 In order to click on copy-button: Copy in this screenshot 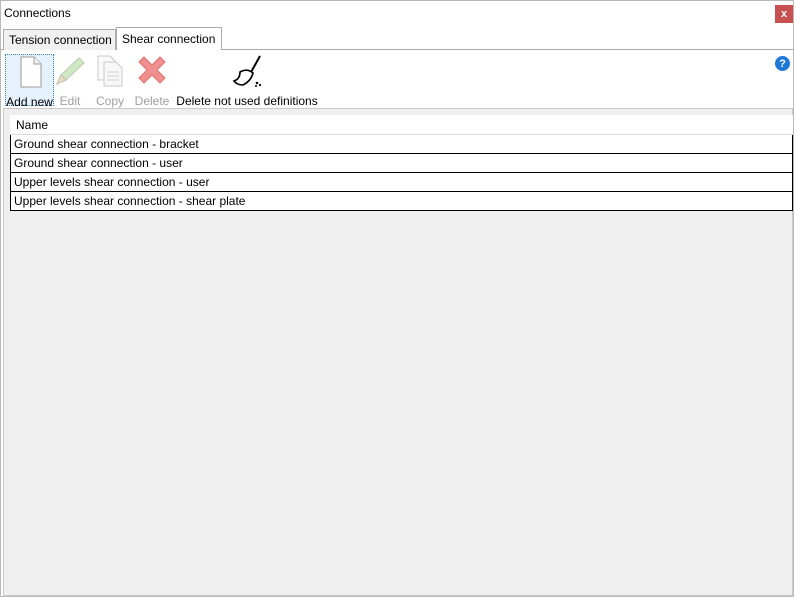, I will do `click(110, 81)`.